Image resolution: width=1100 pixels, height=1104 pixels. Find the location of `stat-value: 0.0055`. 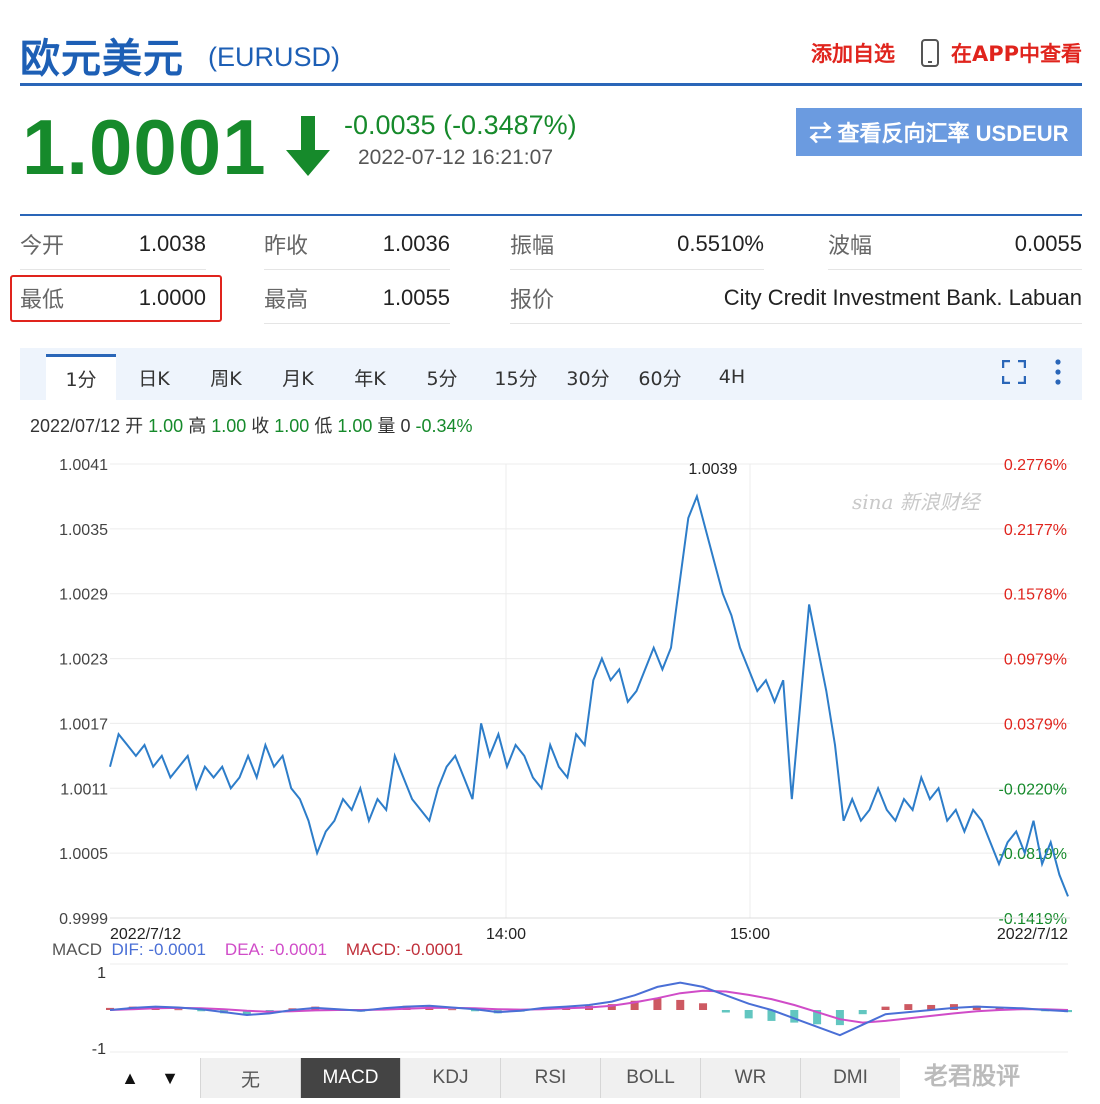

stat-value: 0.0055 is located at coordinates (1048, 243).